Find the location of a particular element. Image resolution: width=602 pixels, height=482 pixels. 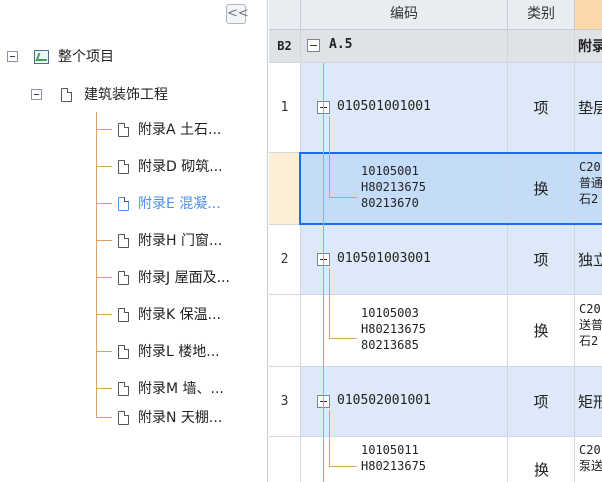

code-cell: 010502001001 is located at coordinates (404, 402).